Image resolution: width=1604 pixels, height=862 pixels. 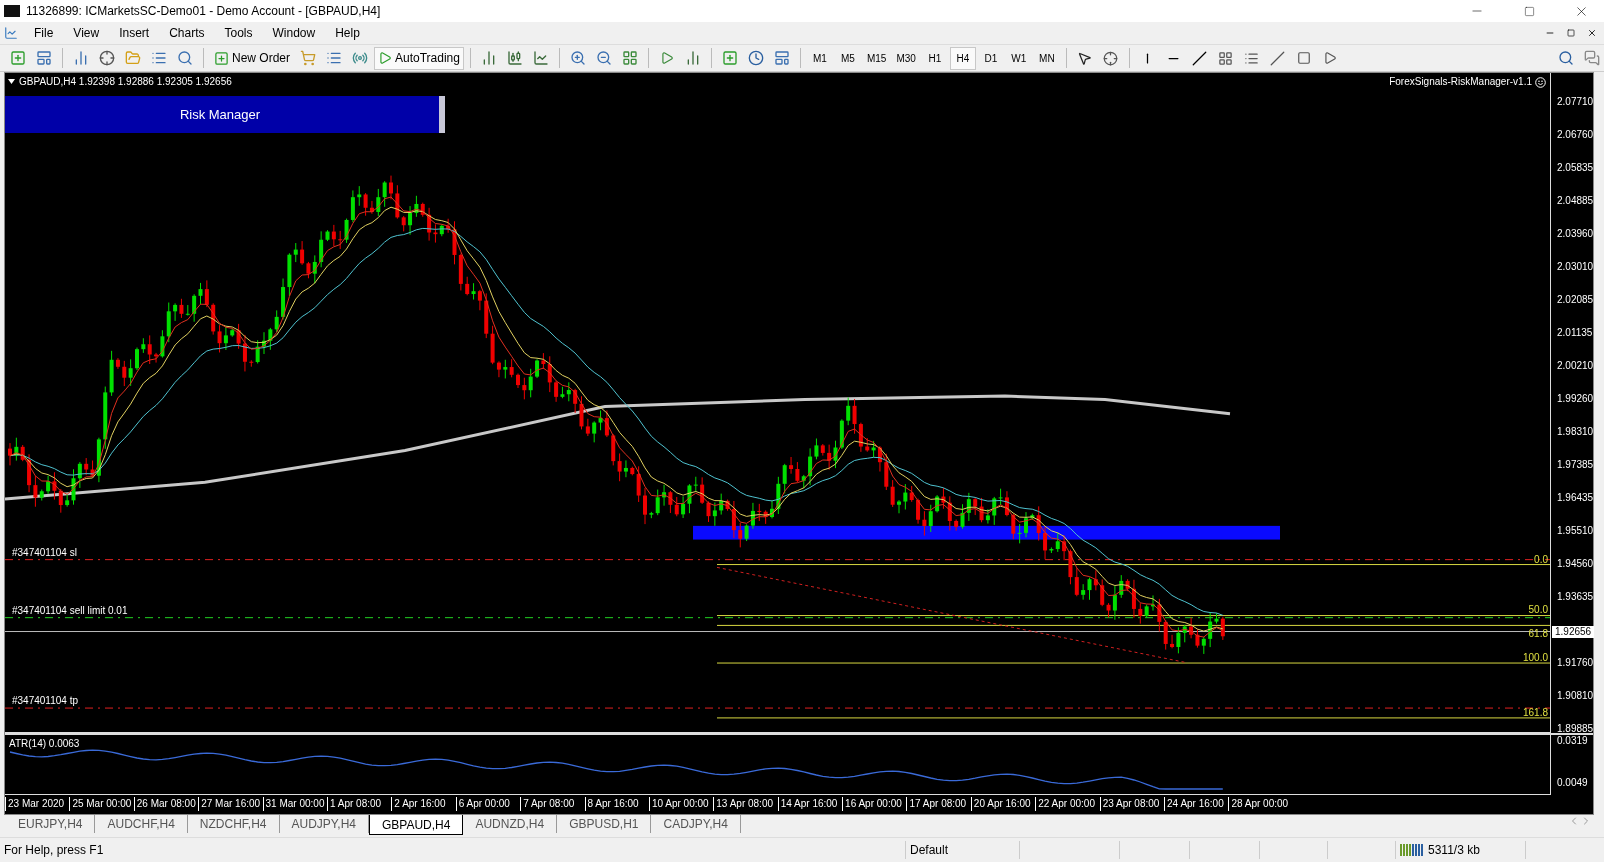 I want to click on chart-tab: GBPAUD,H4, so click(x=416, y=825).